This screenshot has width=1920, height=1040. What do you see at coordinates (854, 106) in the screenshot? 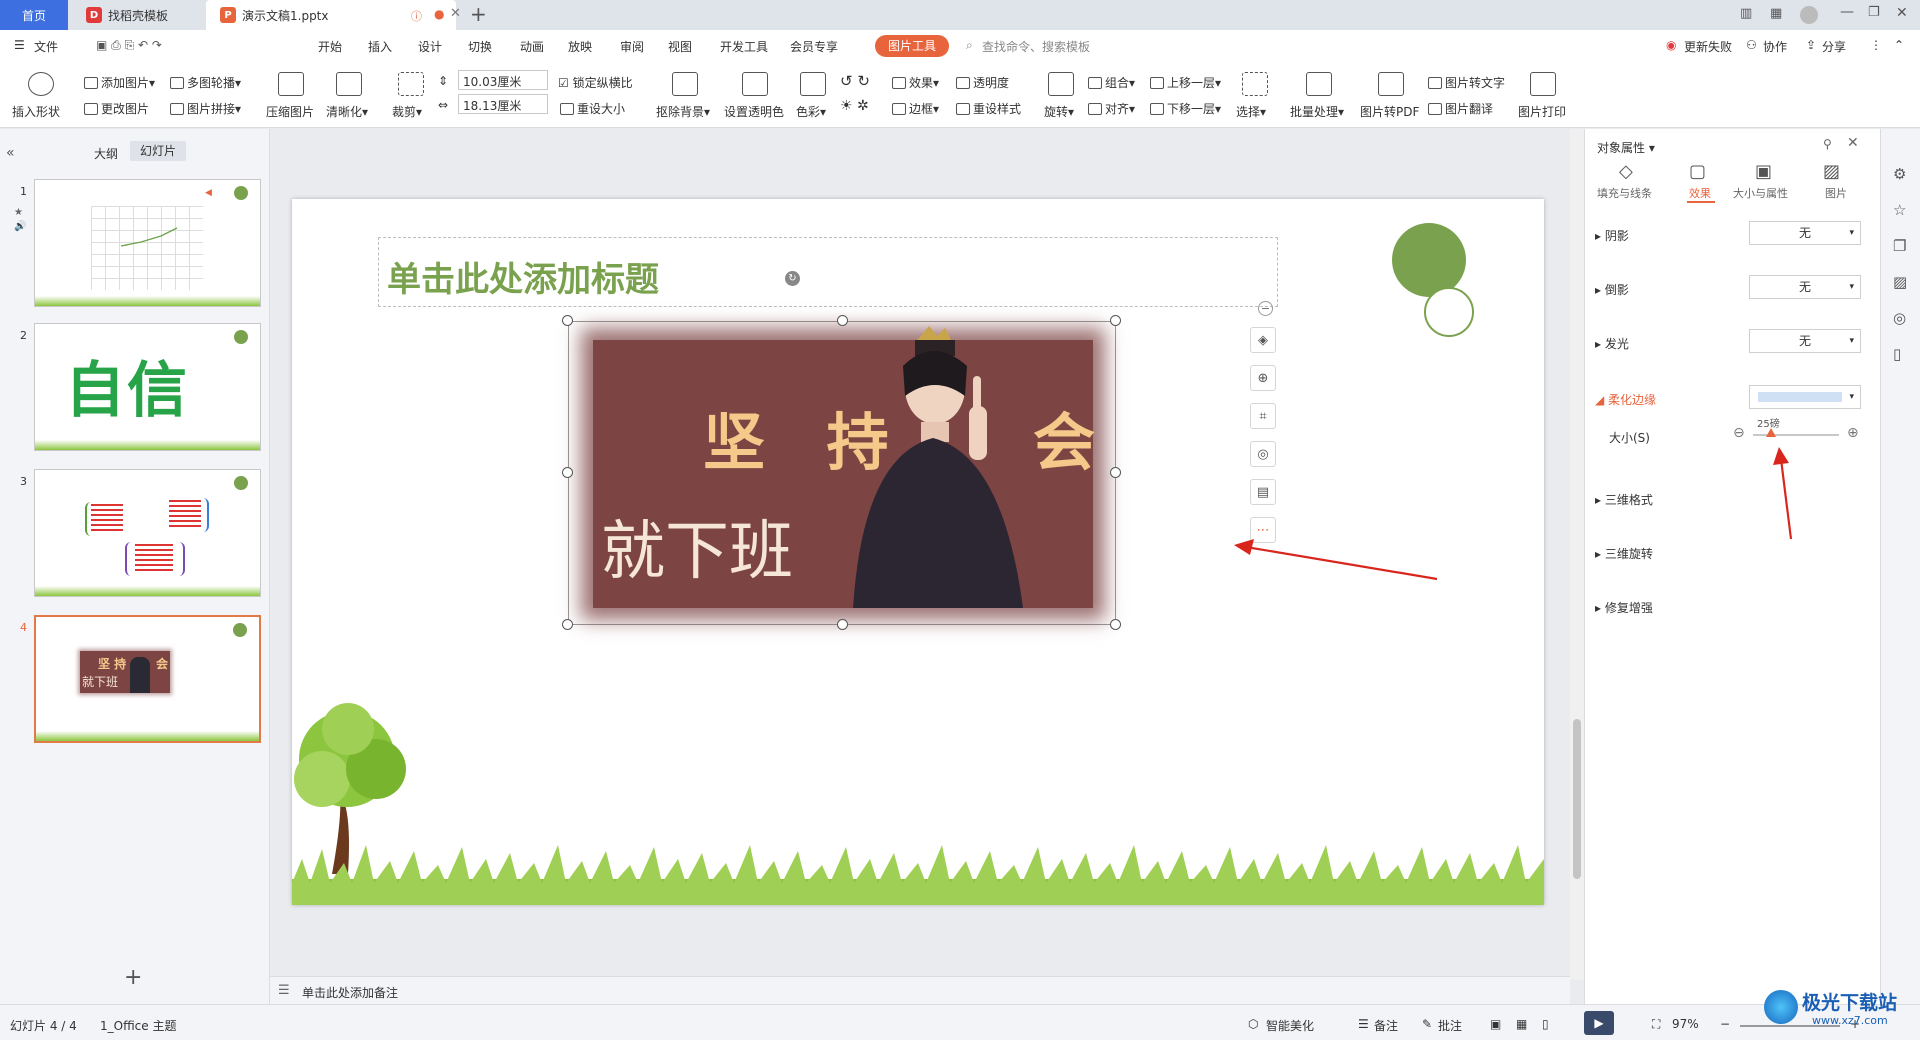
I see `brightness-icon: ☀ ✲` at bounding box center [854, 106].